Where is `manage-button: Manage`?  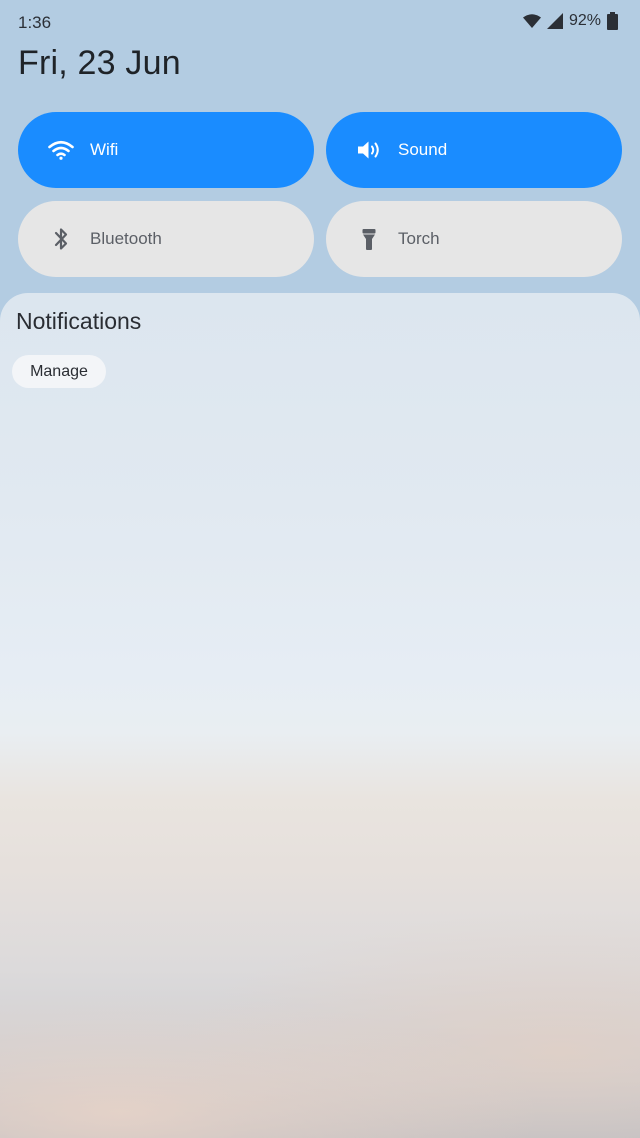
manage-button: Manage is located at coordinates (59, 371).